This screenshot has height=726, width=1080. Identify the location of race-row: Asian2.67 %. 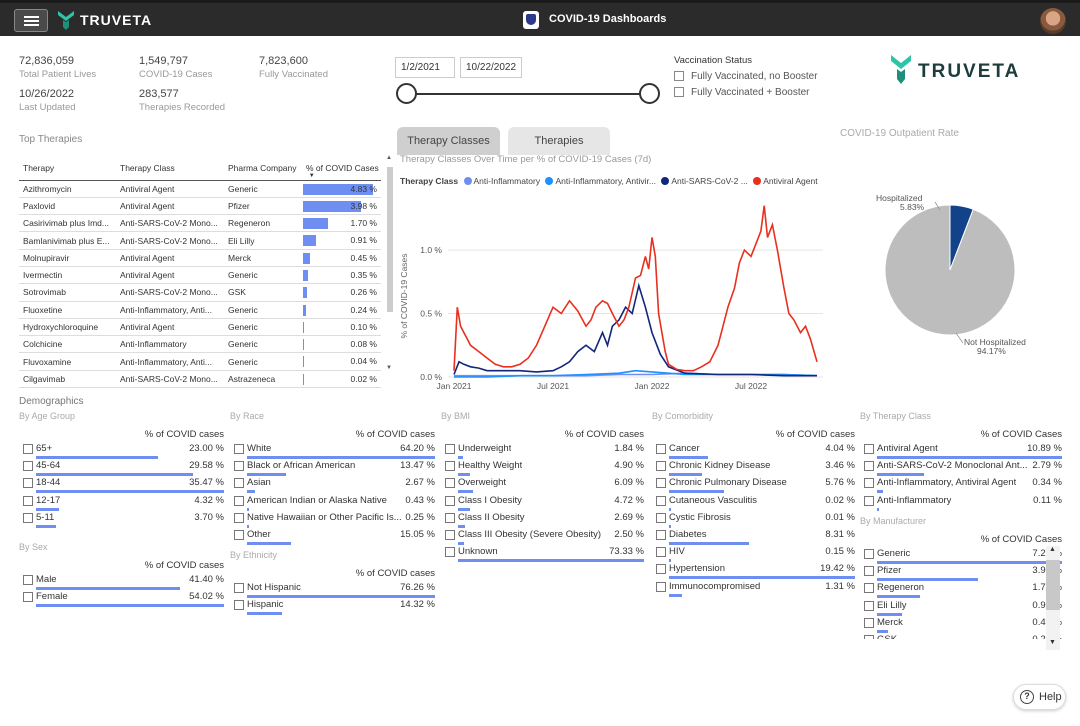
(334, 483).